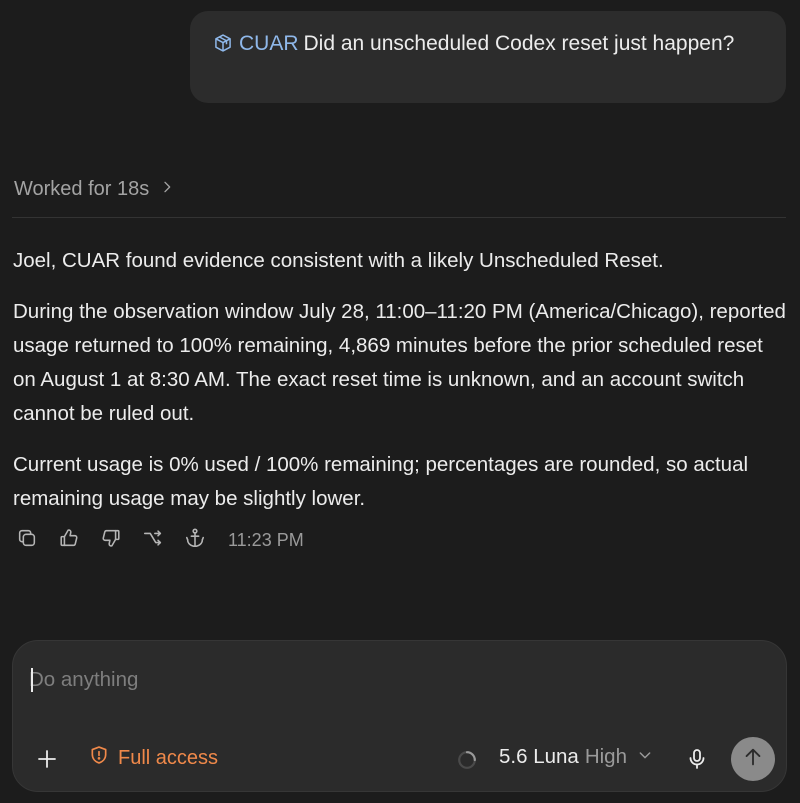  I want to click on anchor-button, so click(195, 540).